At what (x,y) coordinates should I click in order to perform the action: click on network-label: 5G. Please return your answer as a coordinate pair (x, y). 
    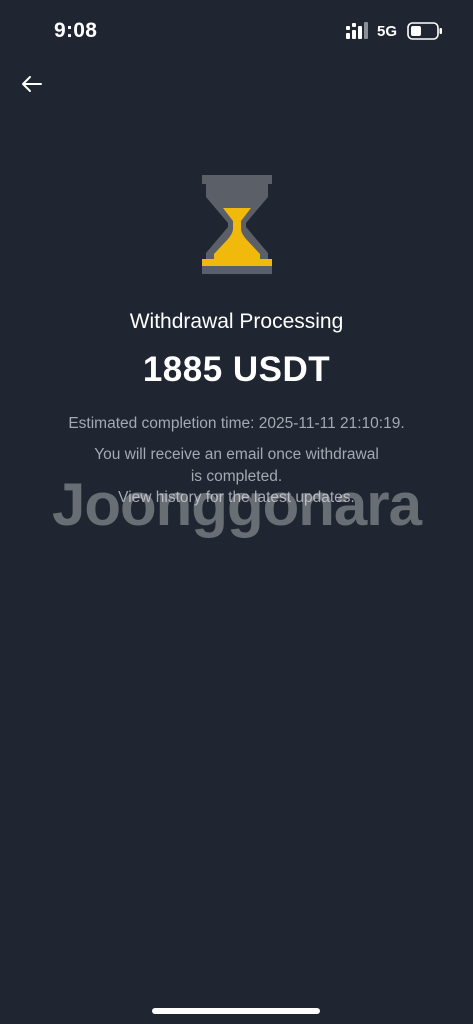
    Looking at the image, I should click on (387, 31).